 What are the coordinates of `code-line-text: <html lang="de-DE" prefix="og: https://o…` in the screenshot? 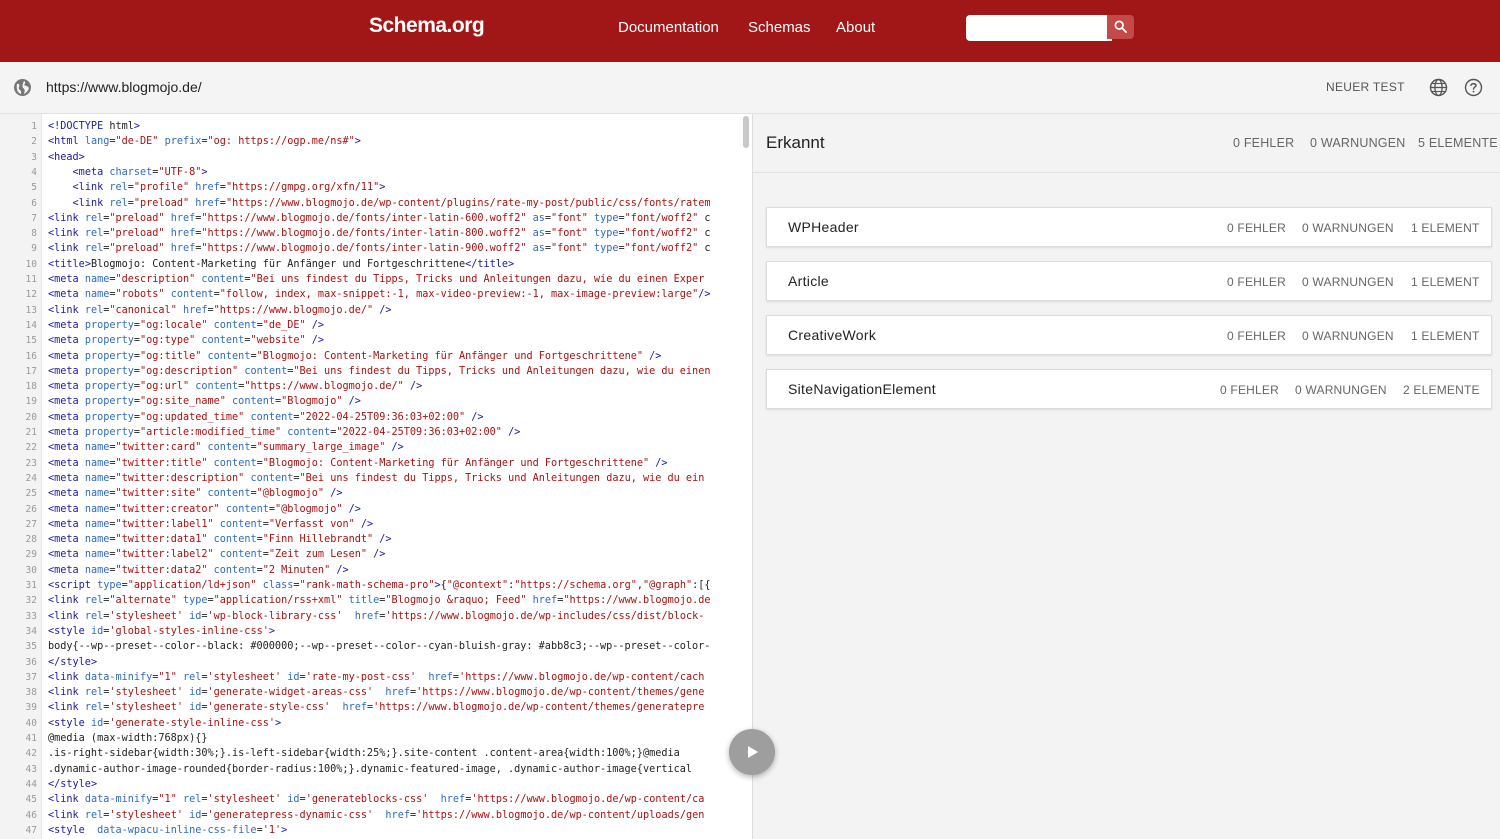 It's located at (204, 142).